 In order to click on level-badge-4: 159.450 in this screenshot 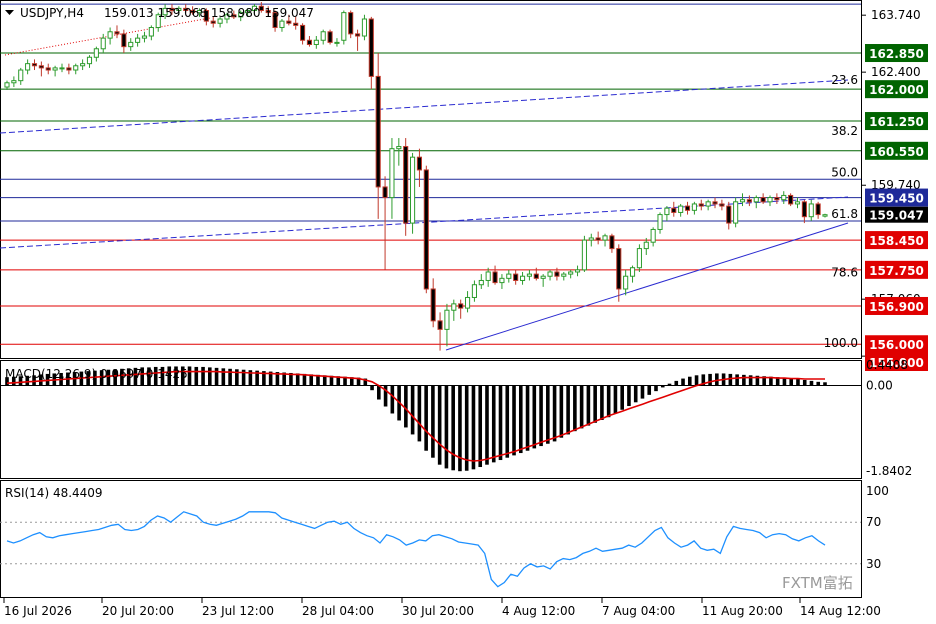, I will do `click(896, 197)`.